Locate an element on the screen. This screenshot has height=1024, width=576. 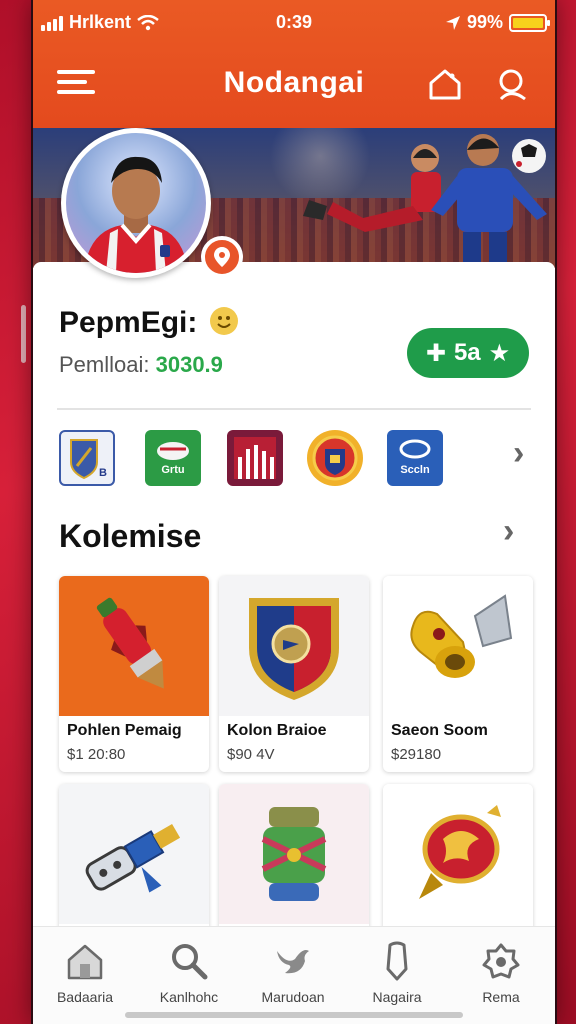
bird-icon is located at coordinates (293, 962).